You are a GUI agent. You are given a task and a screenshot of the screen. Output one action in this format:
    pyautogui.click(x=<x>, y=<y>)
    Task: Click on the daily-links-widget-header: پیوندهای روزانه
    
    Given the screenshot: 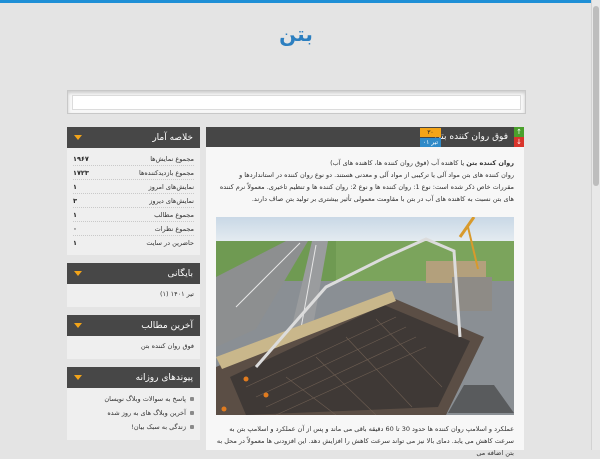 What is the action you would take?
    pyautogui.click(x=133, y=377)
    